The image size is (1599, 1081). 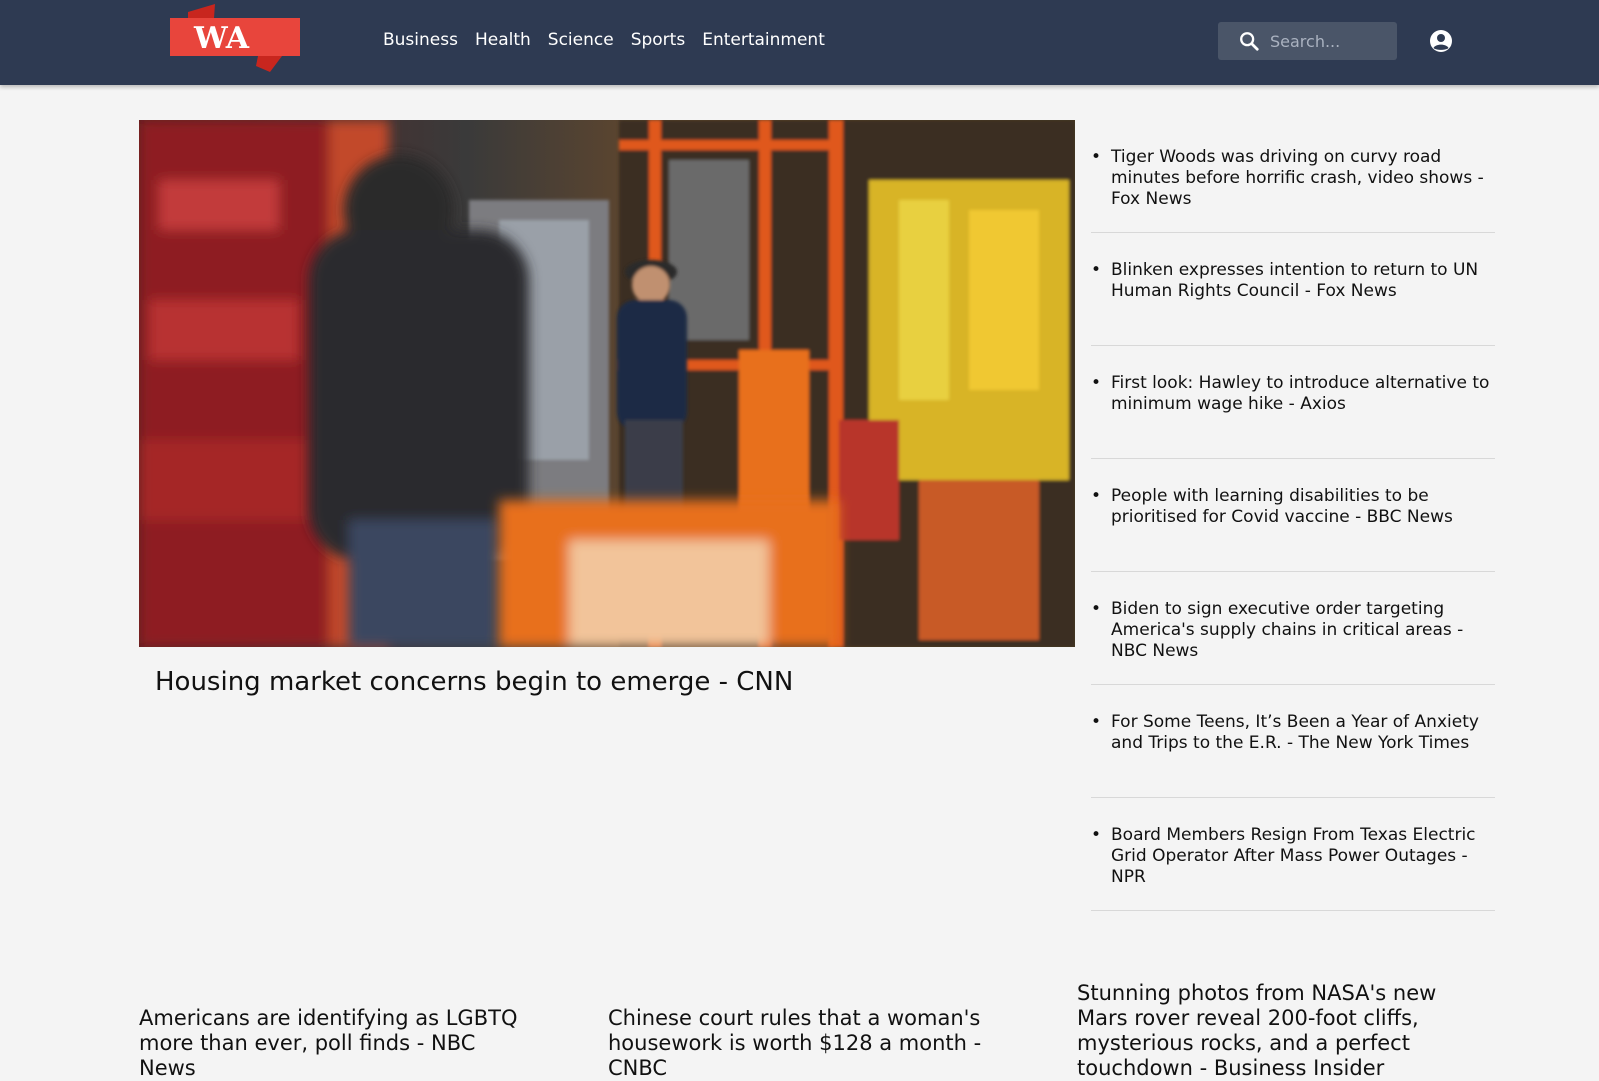 I want to click on nav-business: Business, so click(x=420, y=40).